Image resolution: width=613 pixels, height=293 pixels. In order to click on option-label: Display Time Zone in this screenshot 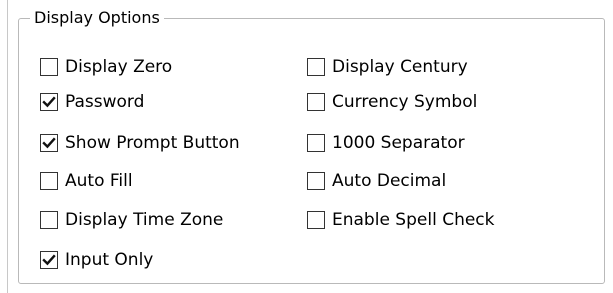, I will do `click(144, 220)`.